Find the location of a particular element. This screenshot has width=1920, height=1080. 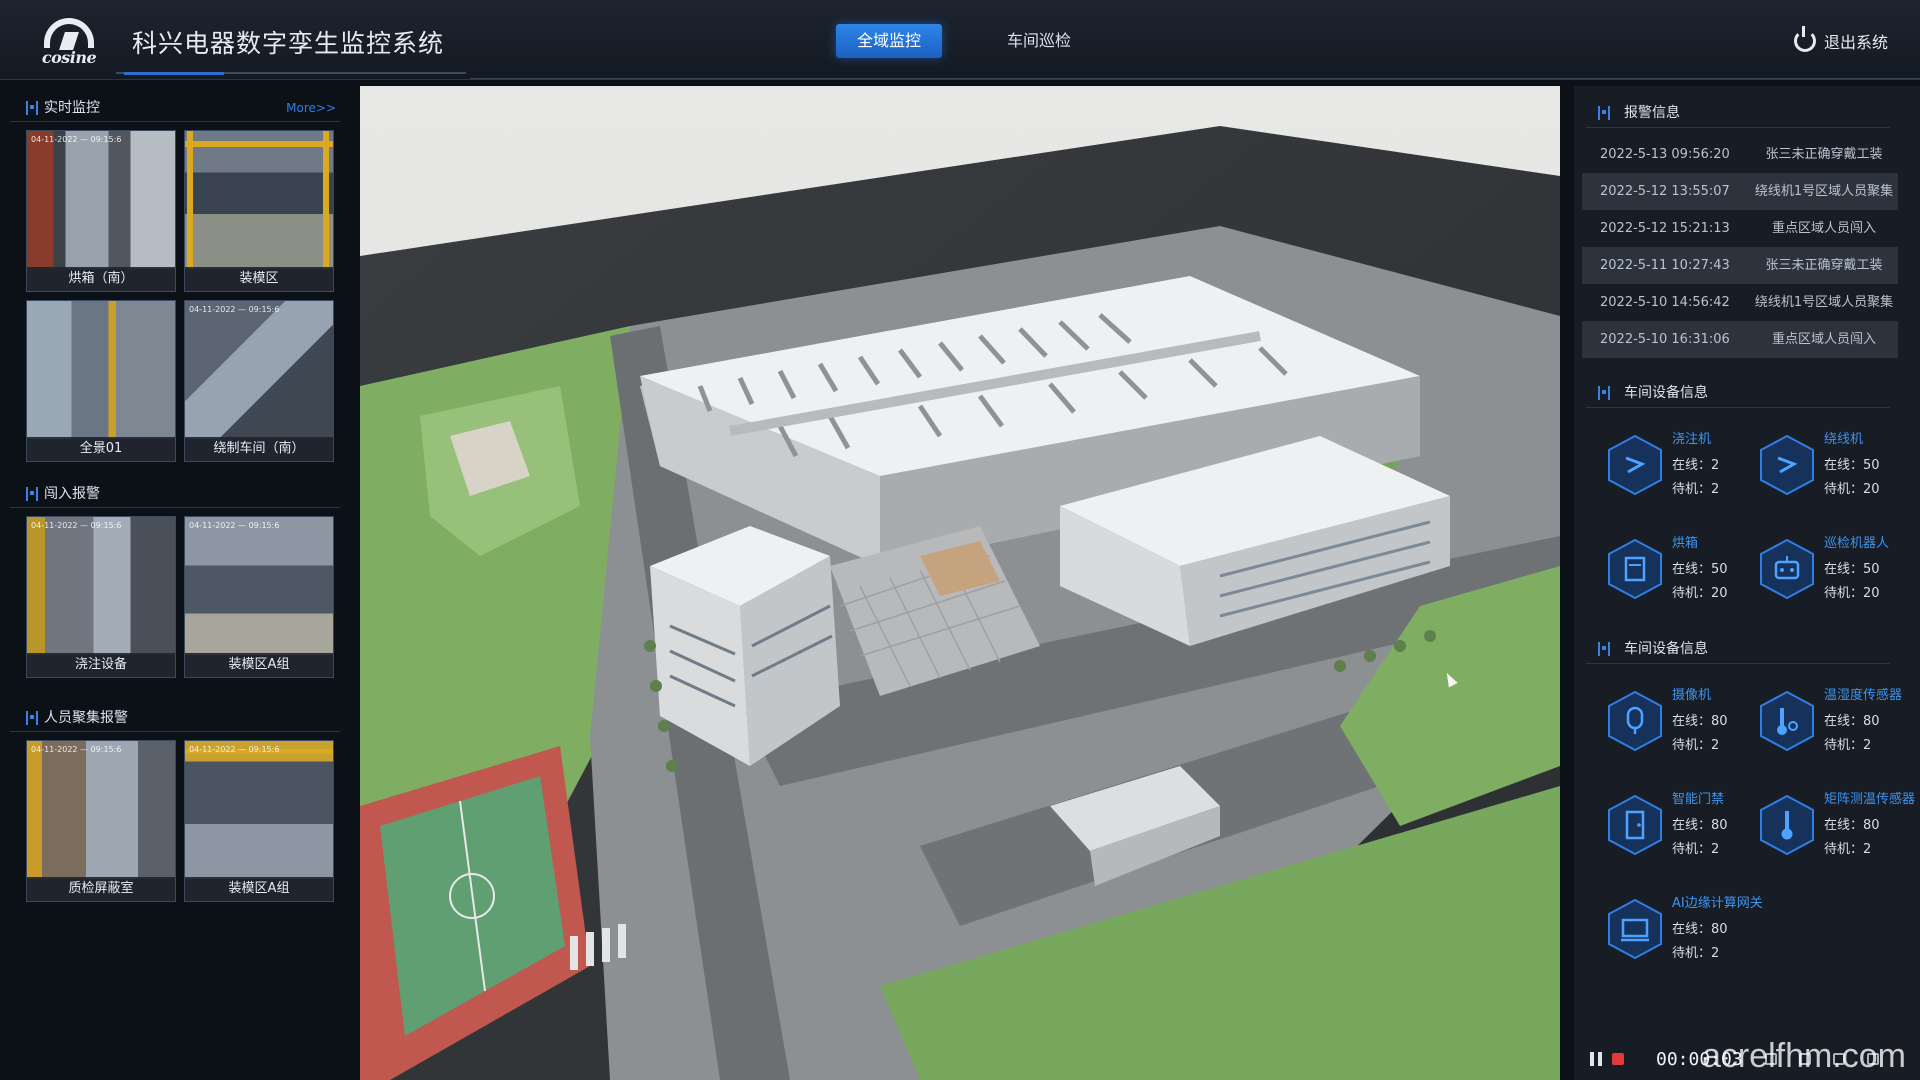

camera-thumb: 04-11-2022 — 09:15:6 浇注设备 is located at coordinates (101, 597).